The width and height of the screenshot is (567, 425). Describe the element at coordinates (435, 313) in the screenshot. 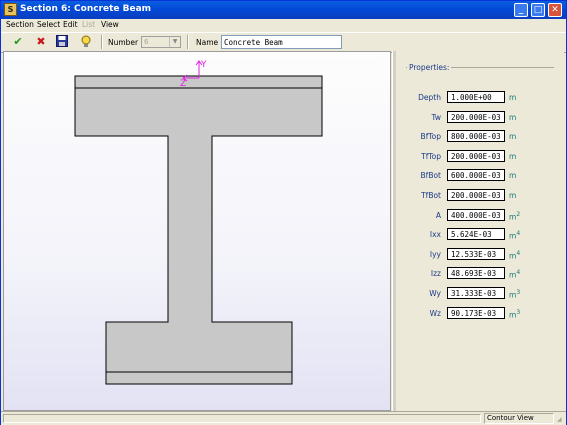

I see `property-label: Wz` at that location.